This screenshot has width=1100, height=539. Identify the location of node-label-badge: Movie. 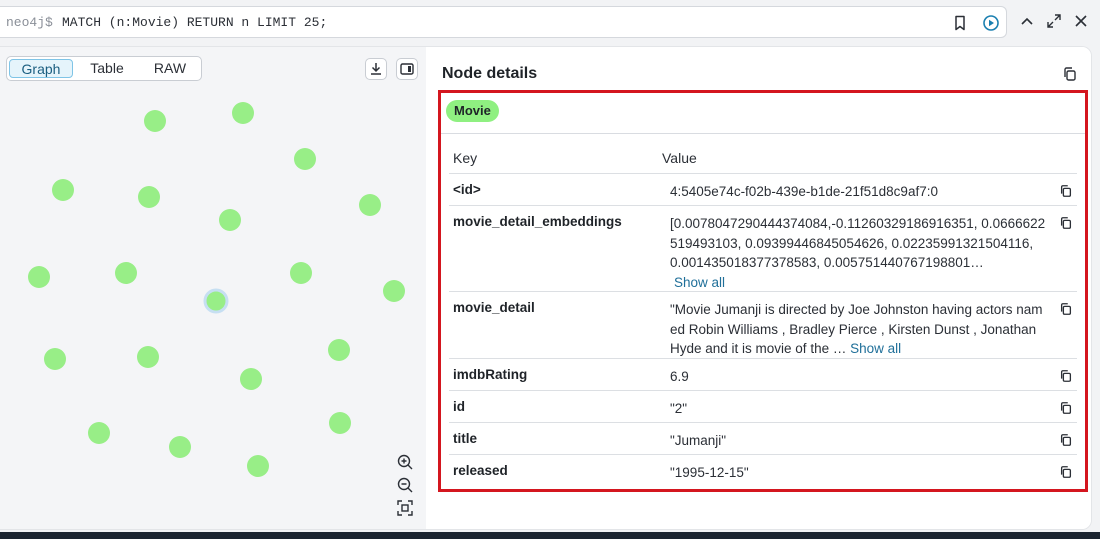
(472, 111).